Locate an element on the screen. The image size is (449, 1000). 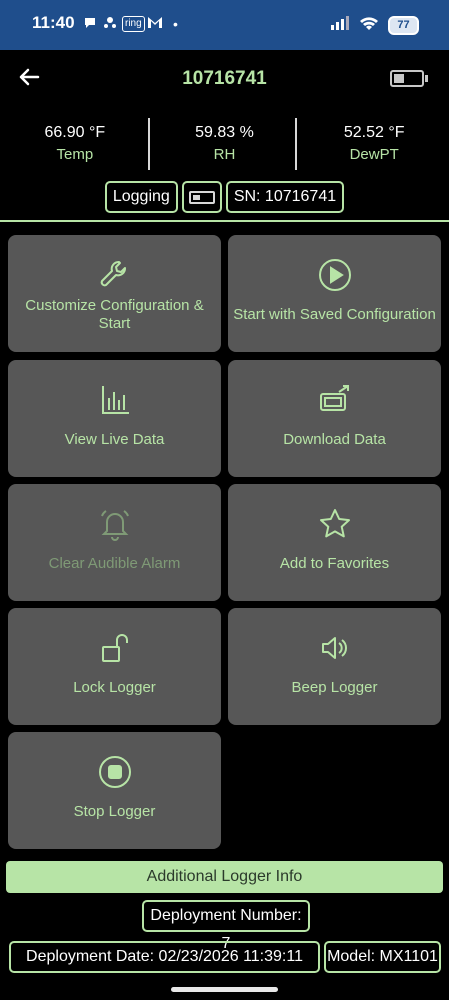
logging-status-badge: Logging is located at coordinates (141, 197).